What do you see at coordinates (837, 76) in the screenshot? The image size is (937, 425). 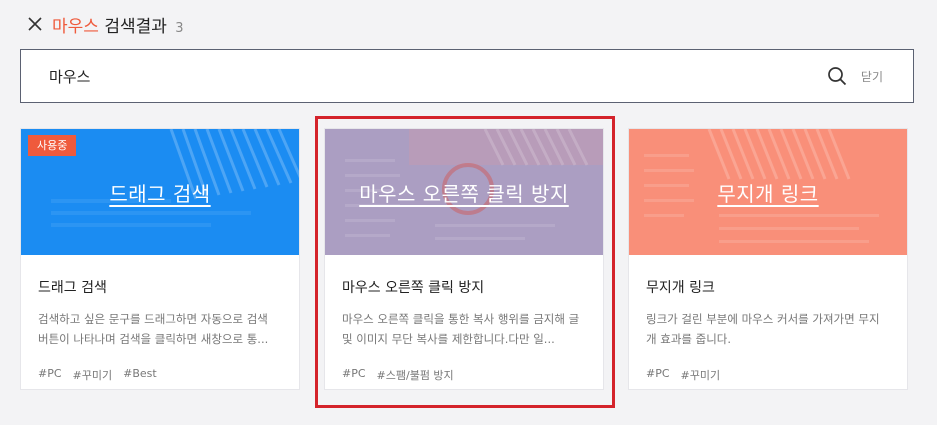 I see `search-icon` at bounding box center [837, 76].